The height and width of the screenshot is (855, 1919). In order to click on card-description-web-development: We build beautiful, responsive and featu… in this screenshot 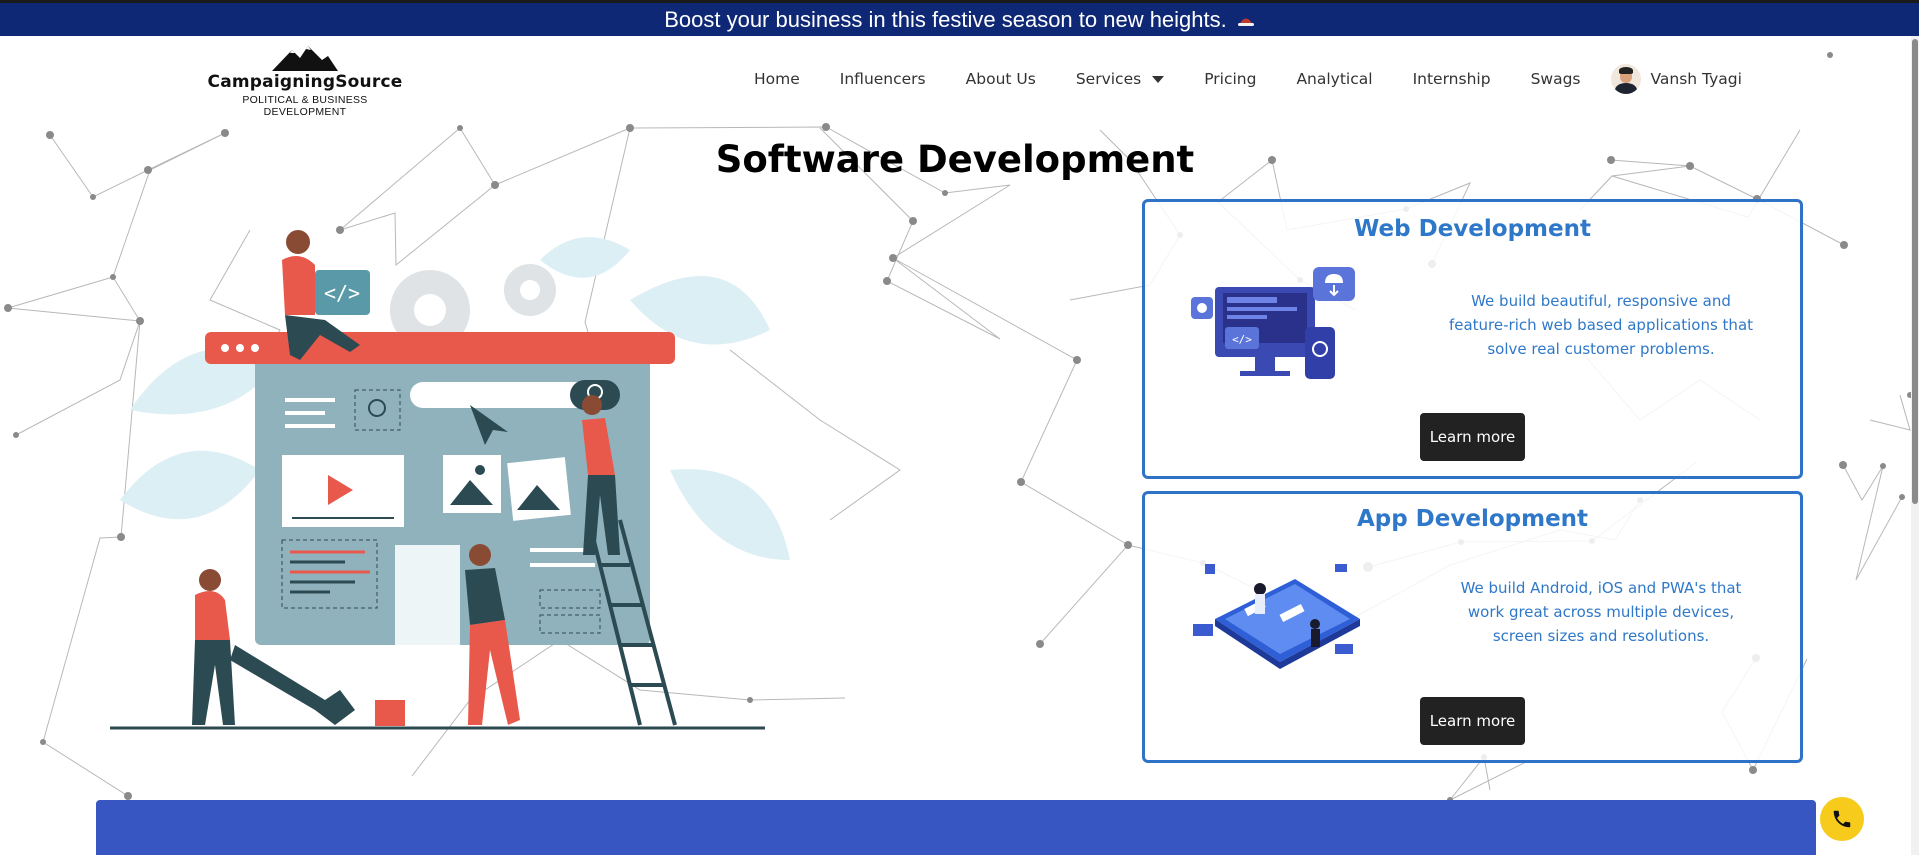, I will do `click(1601, 325)`.